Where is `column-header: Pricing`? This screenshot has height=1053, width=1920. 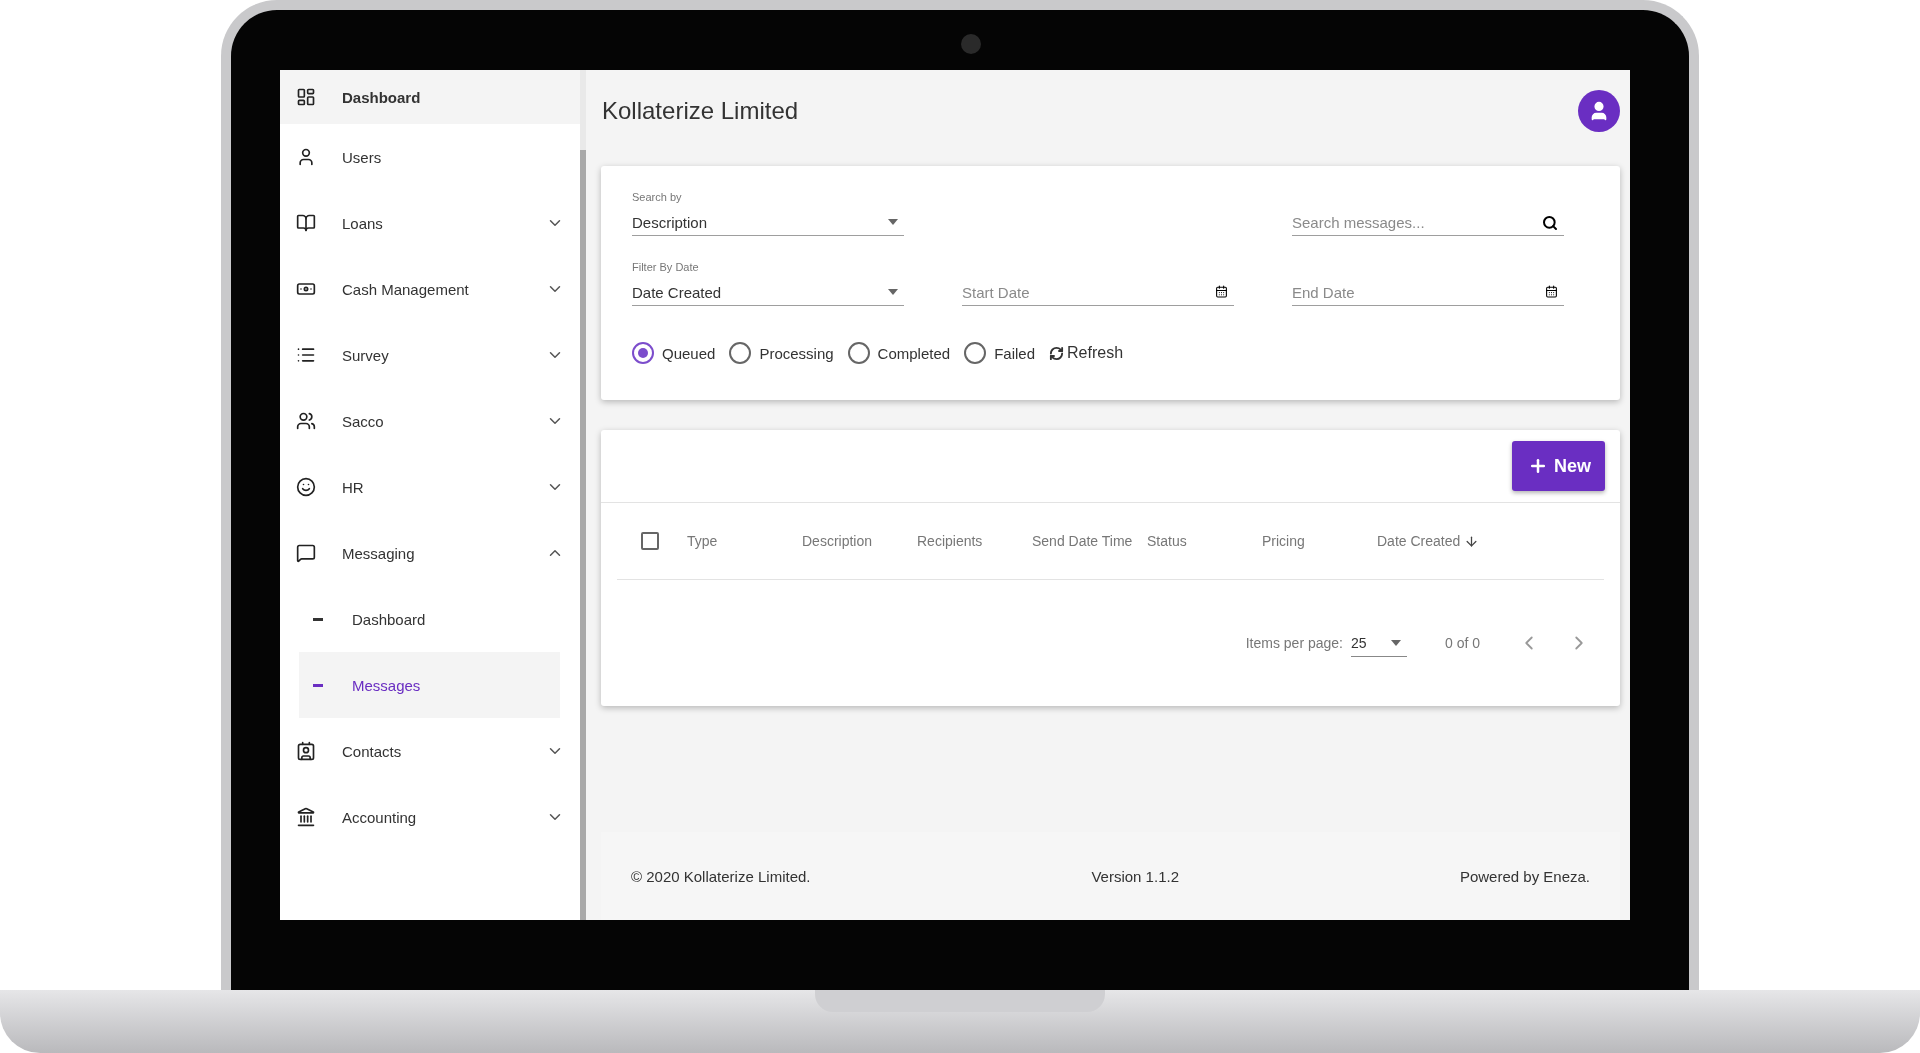
column-header: Pricing is located at coordinates (1319, 541).